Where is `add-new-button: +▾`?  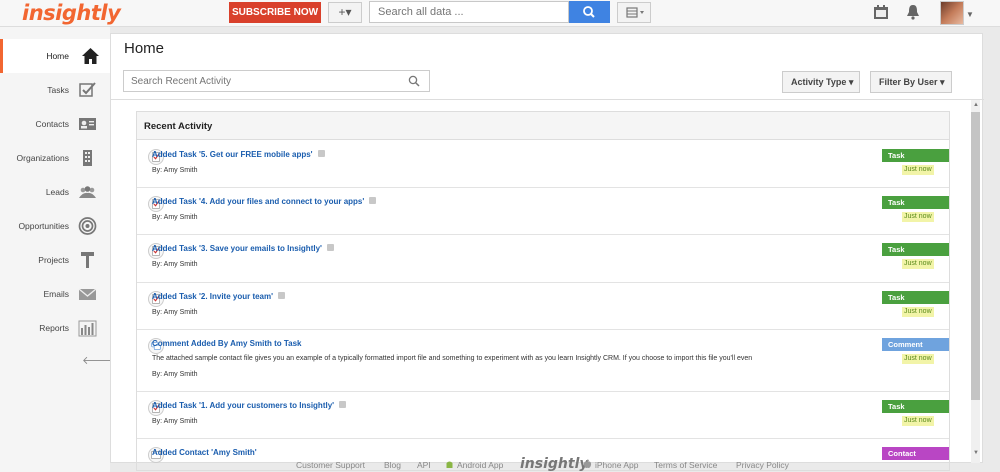
add-new-button: +▾ is located at coordinates (345, 12).